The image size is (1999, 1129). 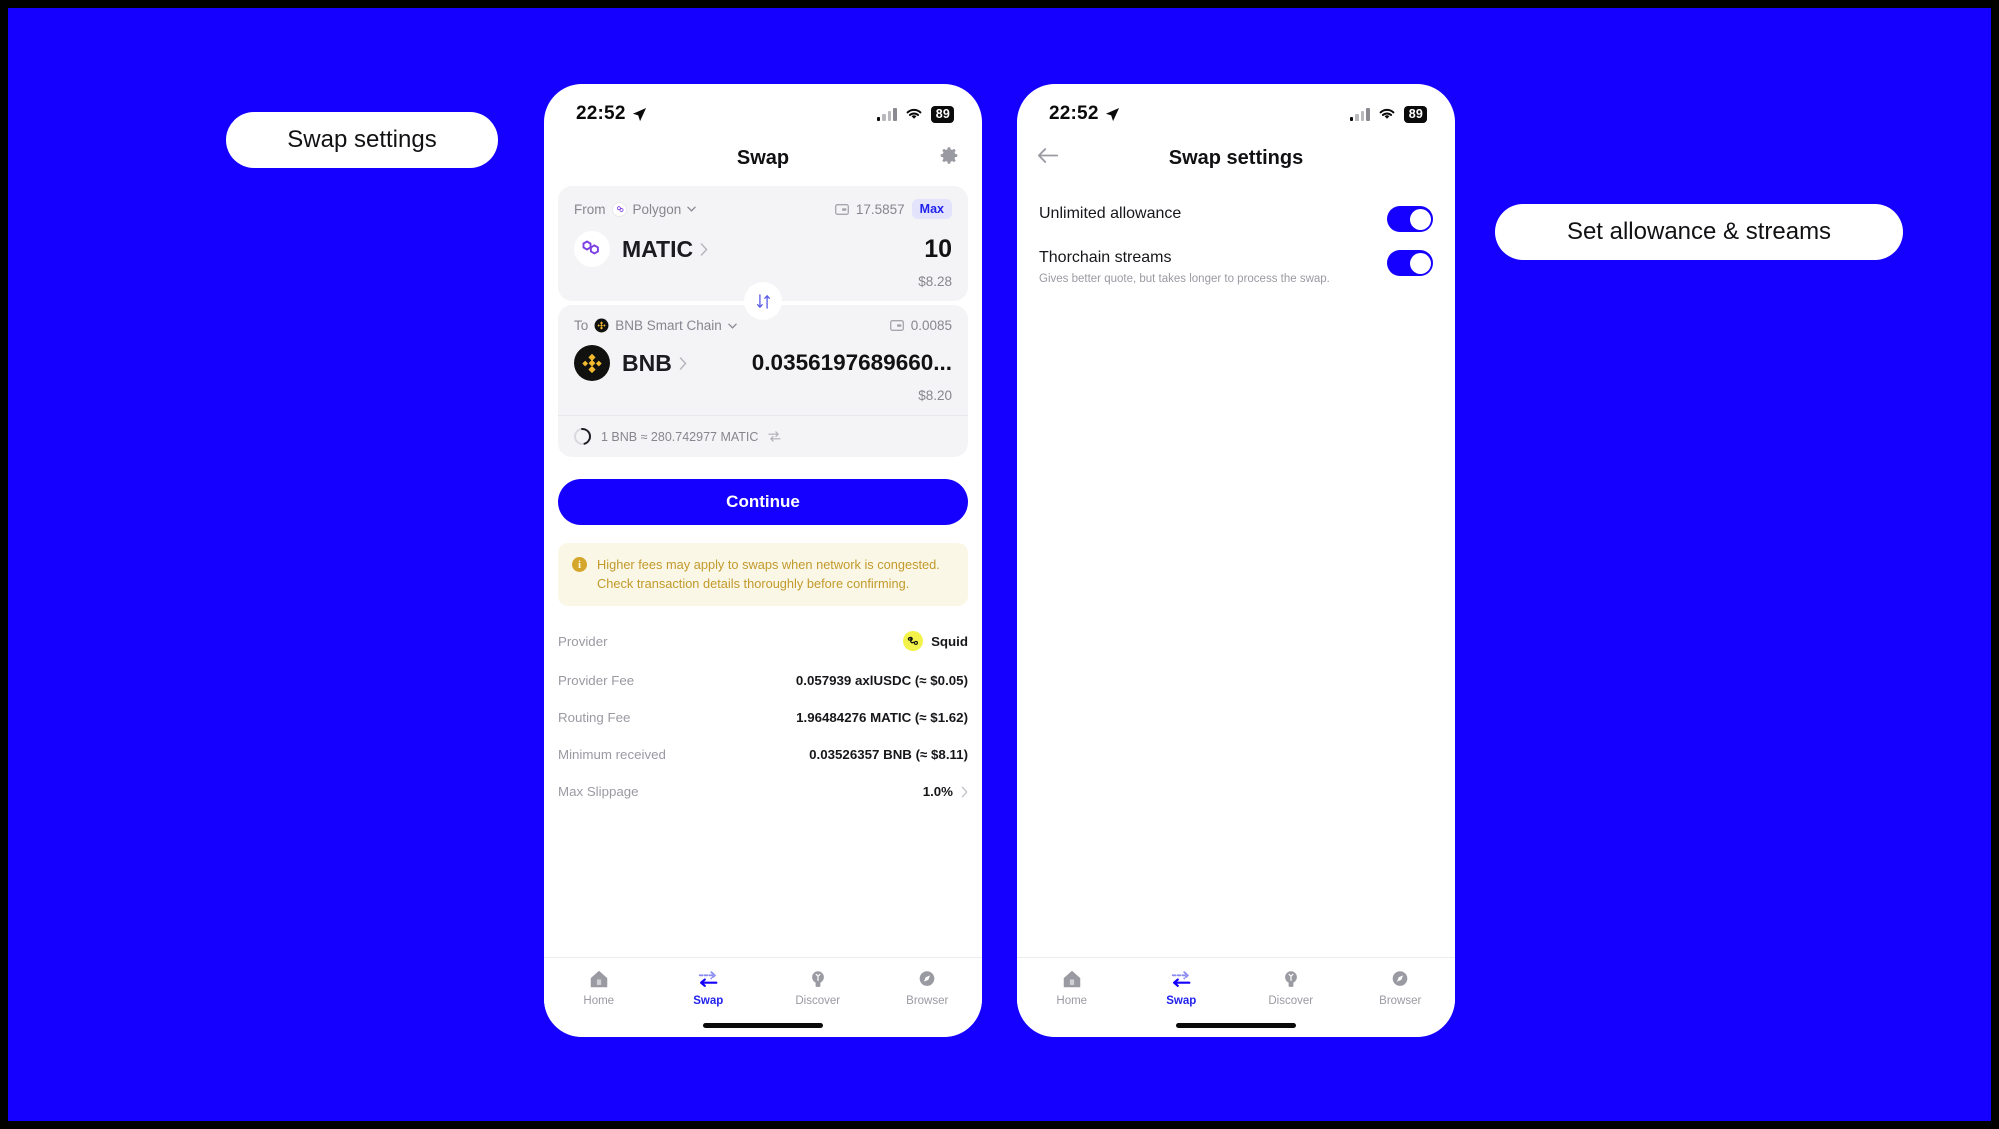 I want to click on detail-label: Minimum received, so click(x=612, y=755).